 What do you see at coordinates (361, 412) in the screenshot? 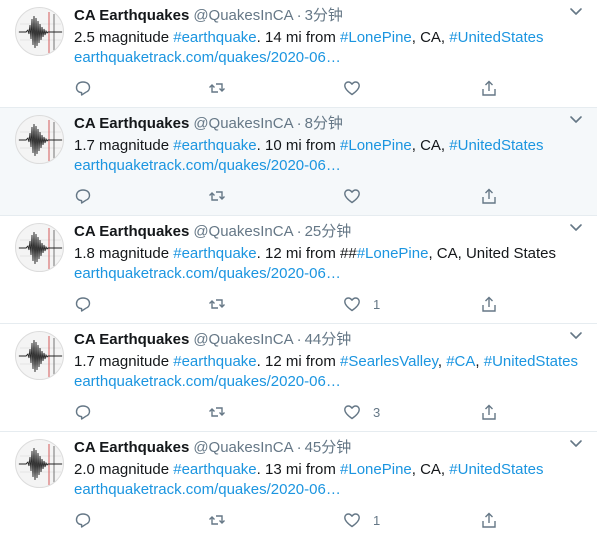
I see `like-button: 3` at bounding box center [361, 412].